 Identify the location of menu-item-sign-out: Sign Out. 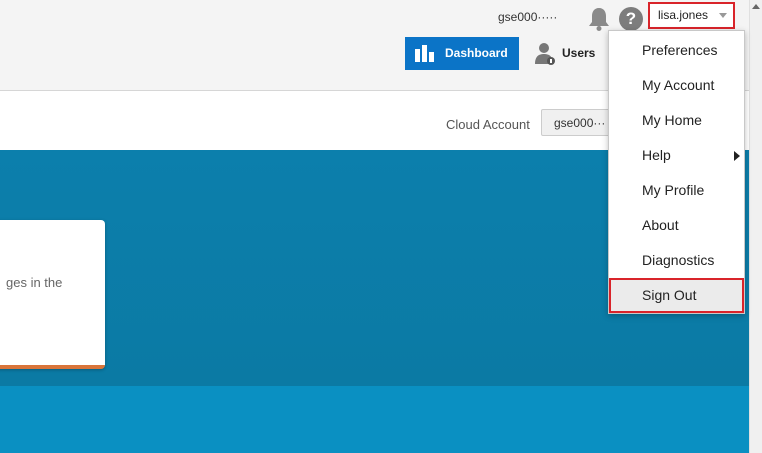
(676, 295).